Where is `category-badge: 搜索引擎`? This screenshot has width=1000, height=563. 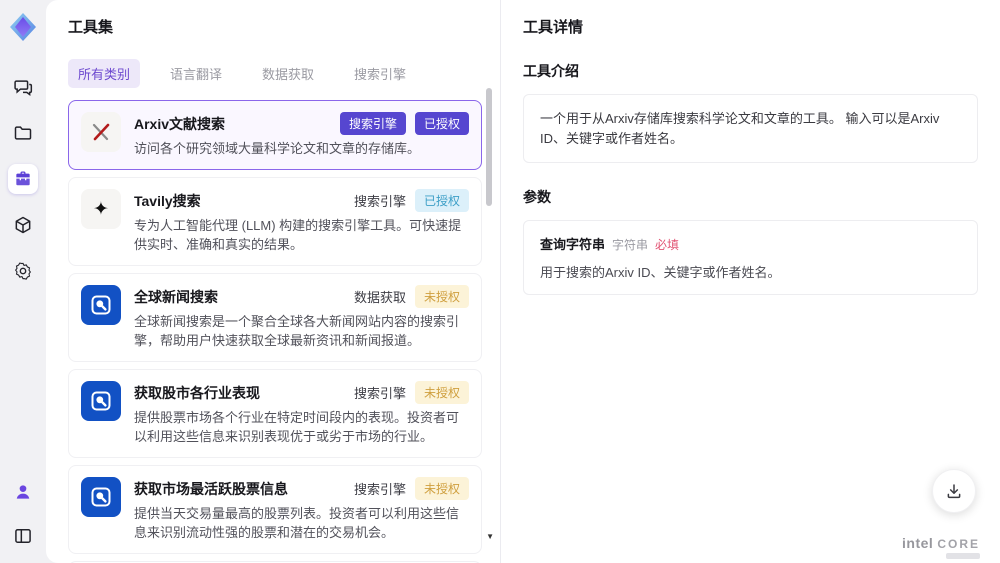 category-badge: 搜索引擎 is located at coordinates (372, 123).